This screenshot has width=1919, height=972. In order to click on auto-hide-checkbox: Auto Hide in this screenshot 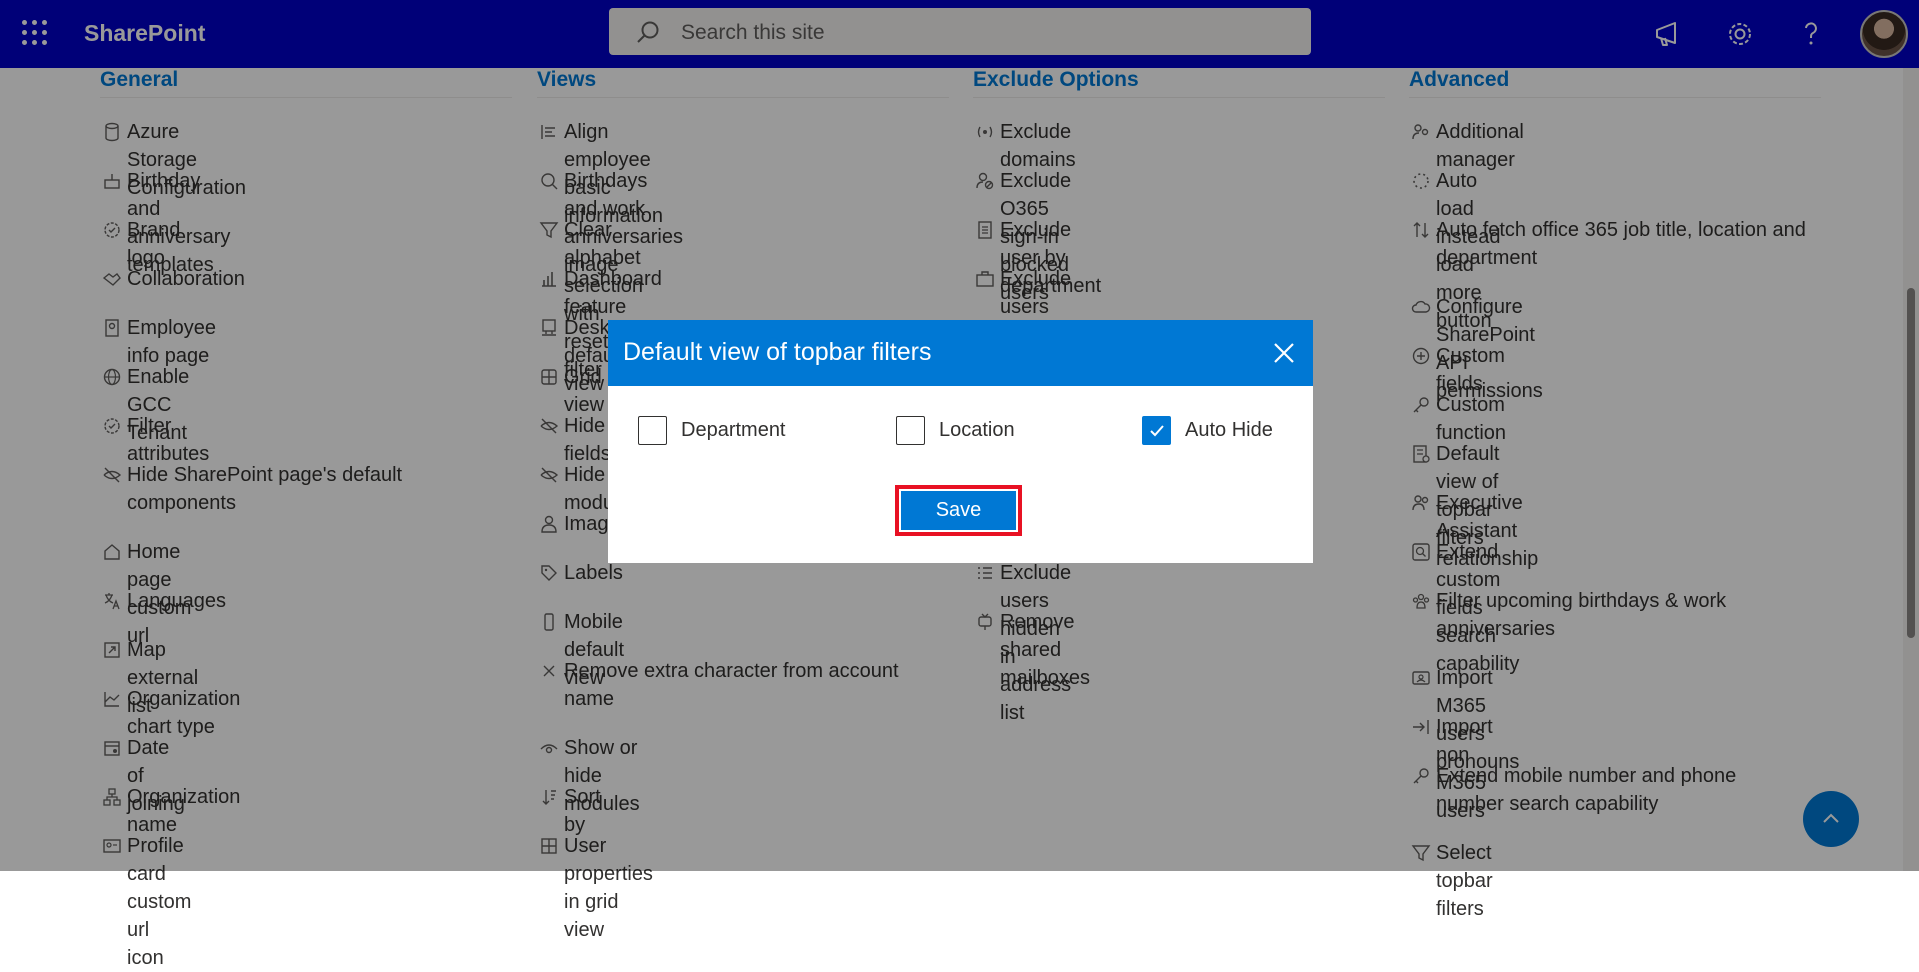, I will do `click(1207, 430)`.